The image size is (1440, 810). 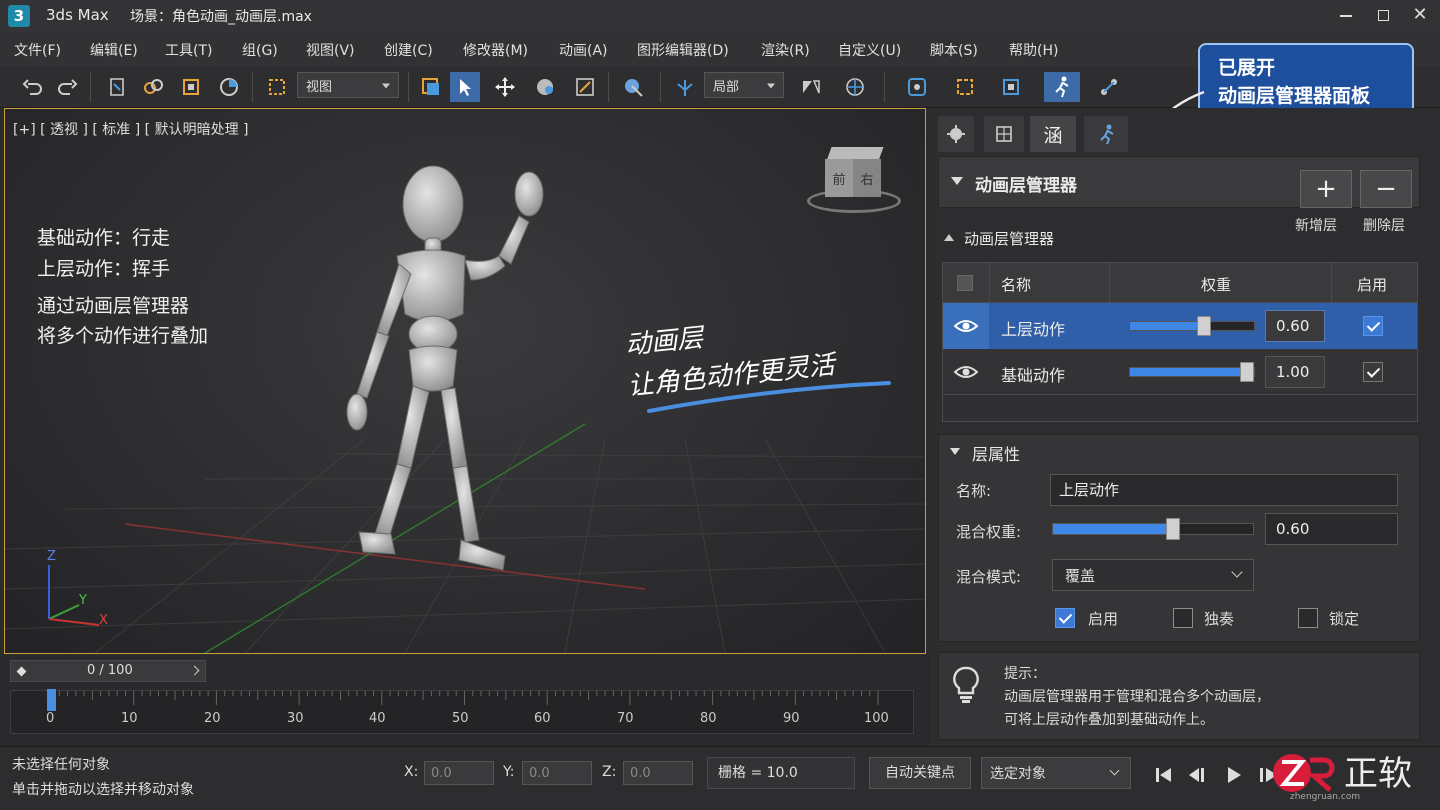 What do you see at coordinates (965, 283) in the screenshot?
I see `header-checkbox` at bounding box center [965, 283].